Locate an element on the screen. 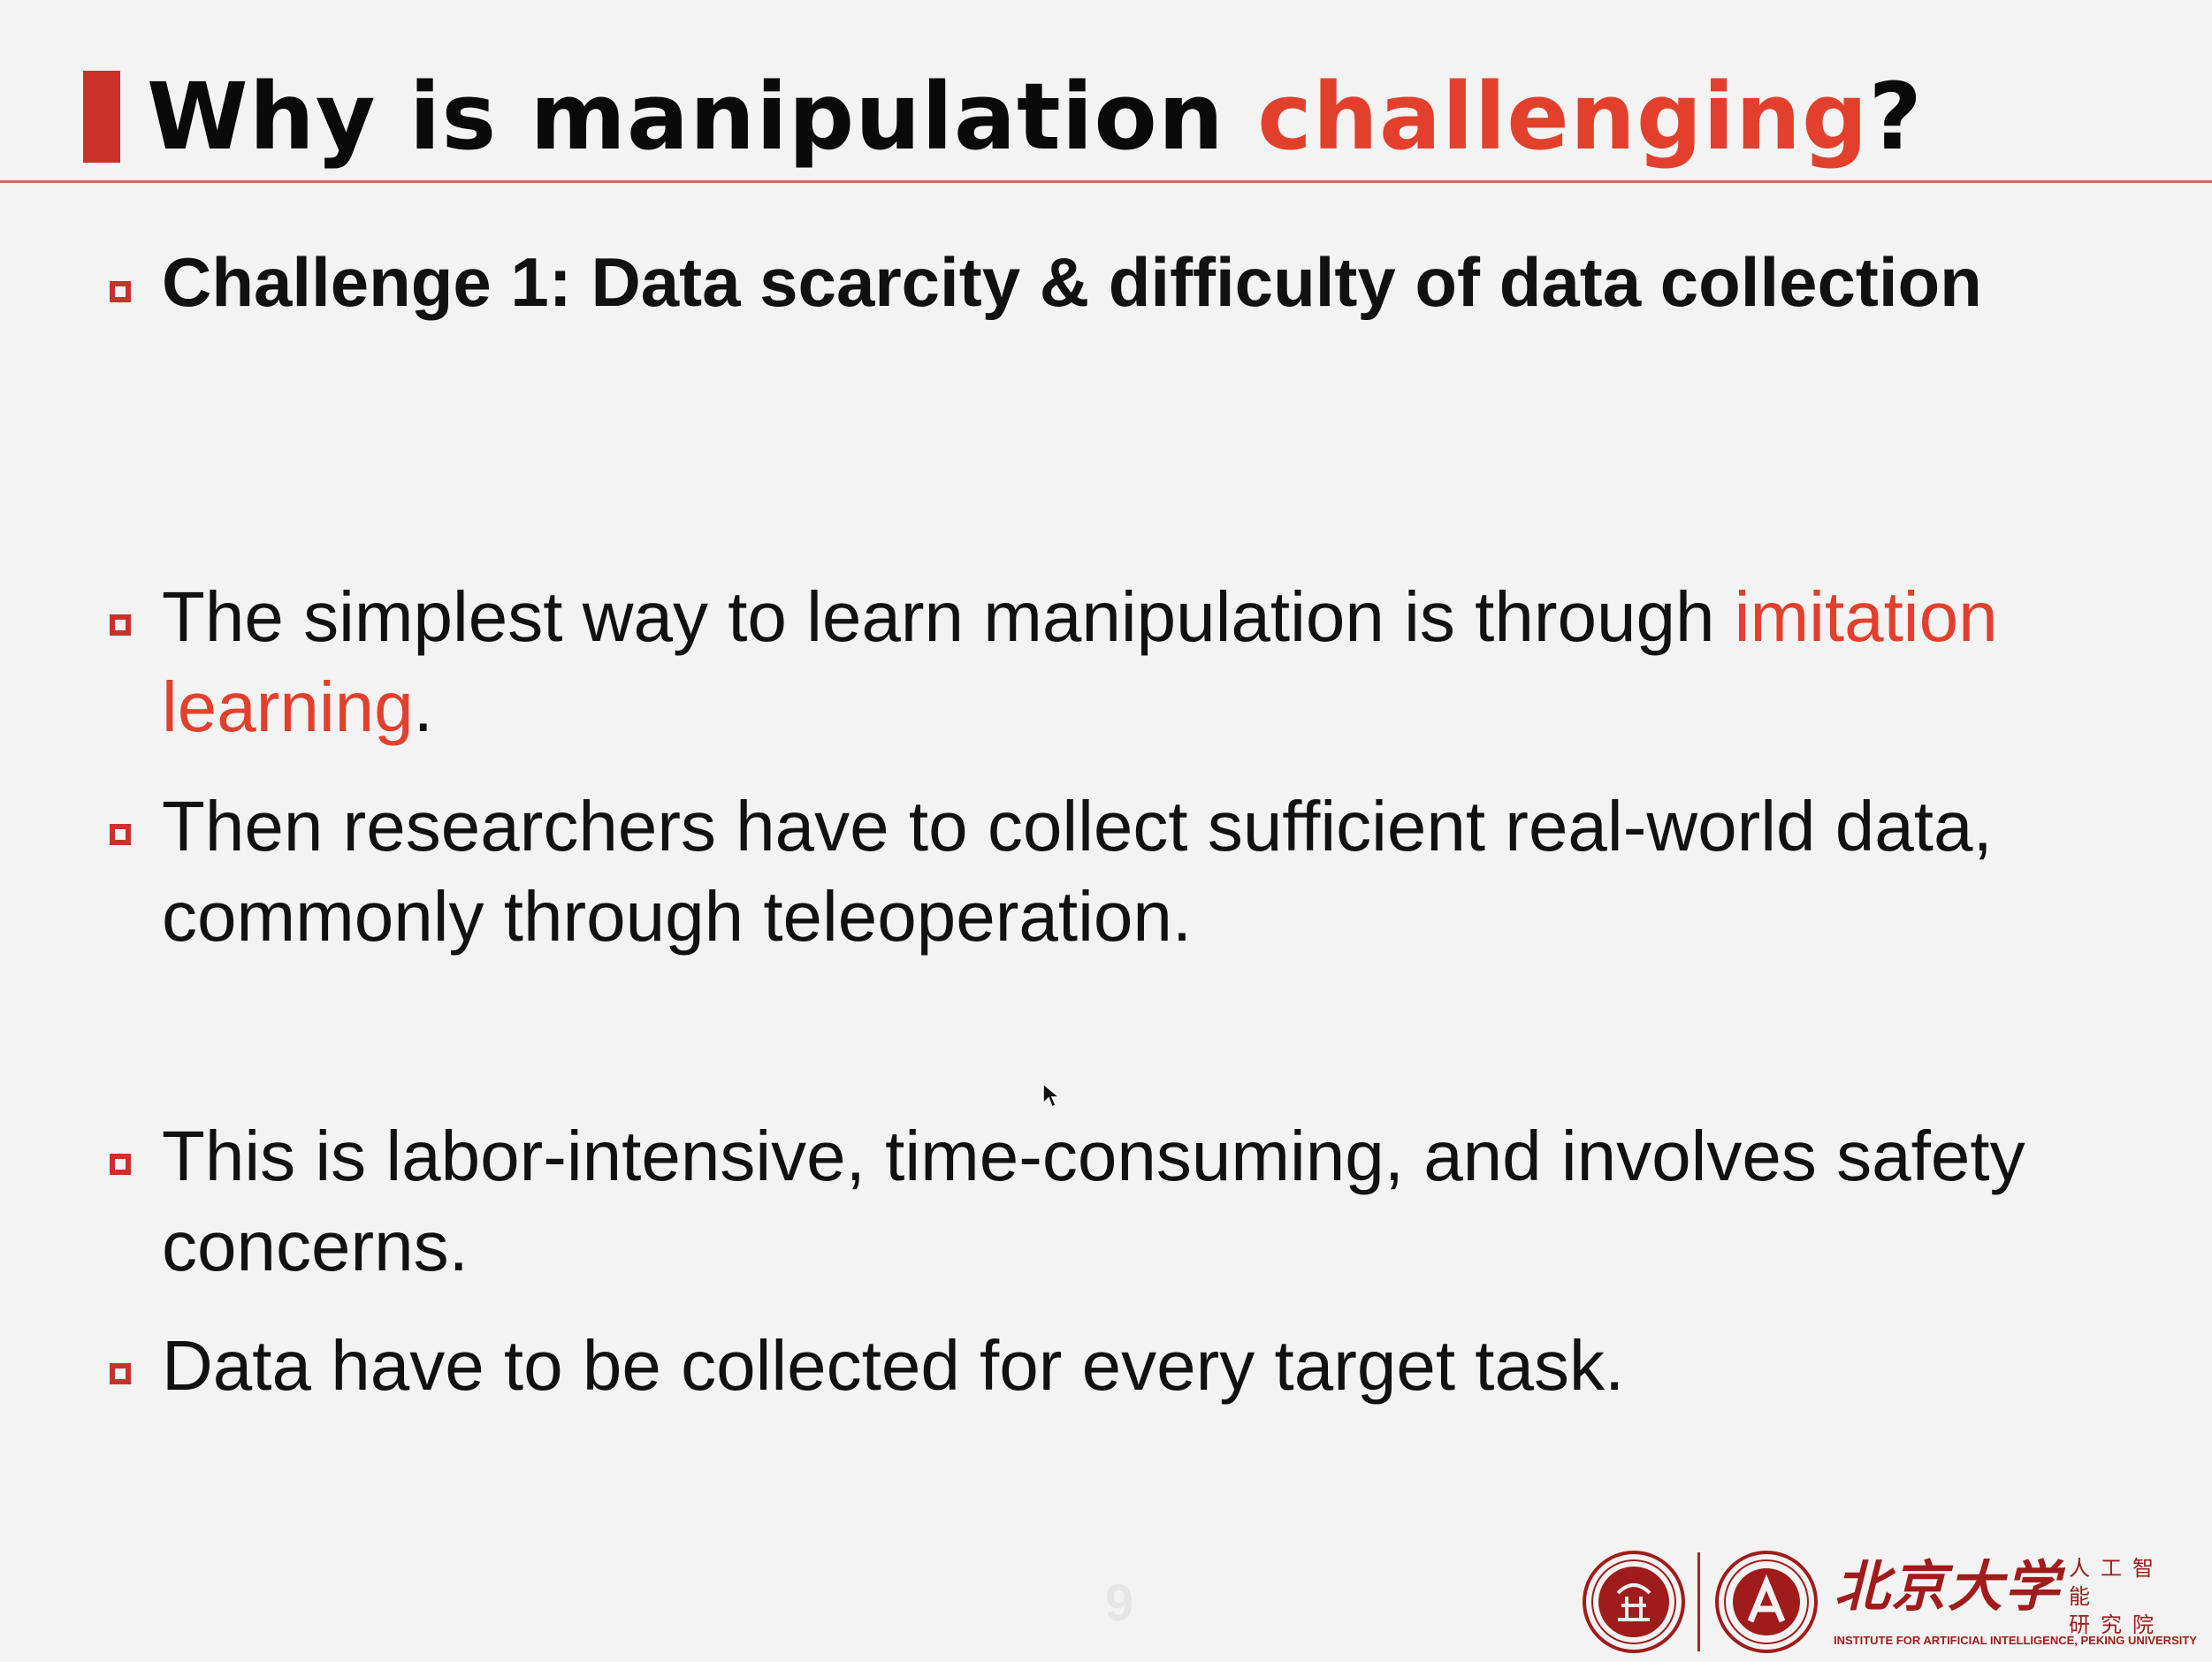 The width and height of the screenshot is (2212, 1662). ai-institute-chinese-line1: 人工智能 is located at coordinates (2116, 1582).